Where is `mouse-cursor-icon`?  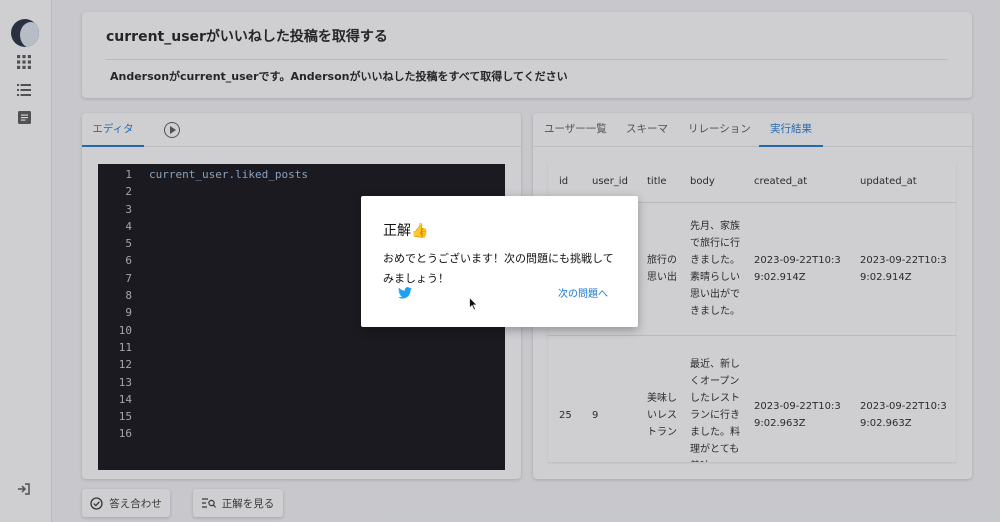
mouse-cursor-icon is located at coordinates (473, 304).